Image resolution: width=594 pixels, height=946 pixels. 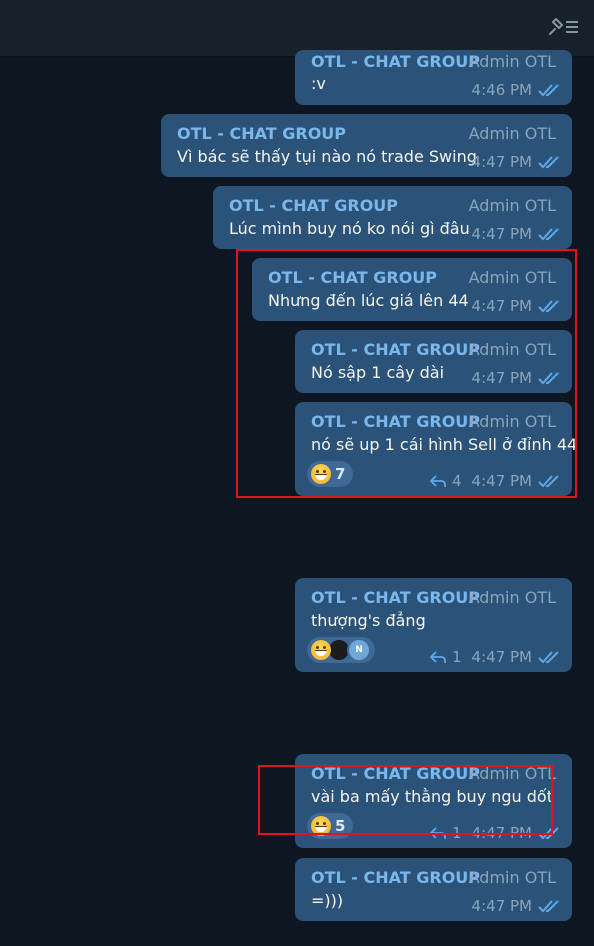 I want to click on message-text: :v, so click(x=318, y=83).